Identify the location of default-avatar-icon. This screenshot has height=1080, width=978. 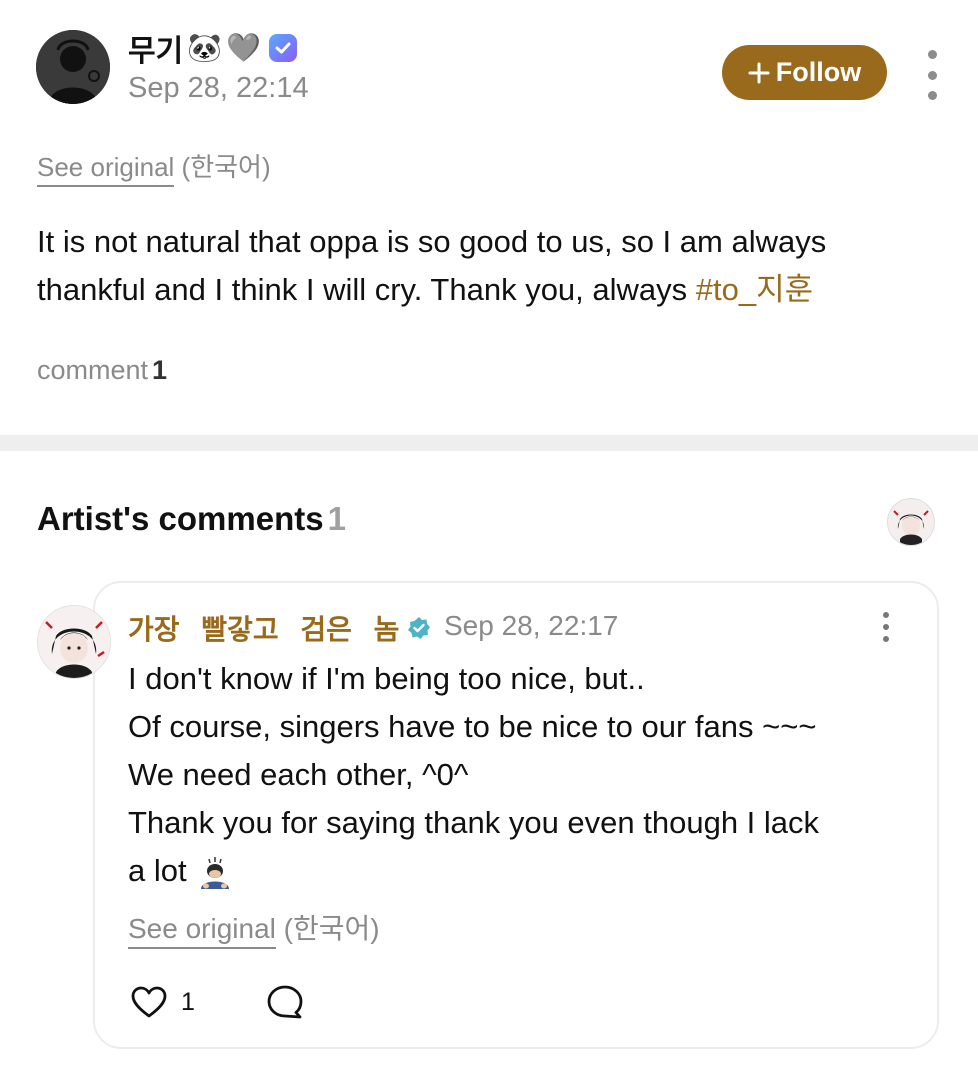
(73, 67).